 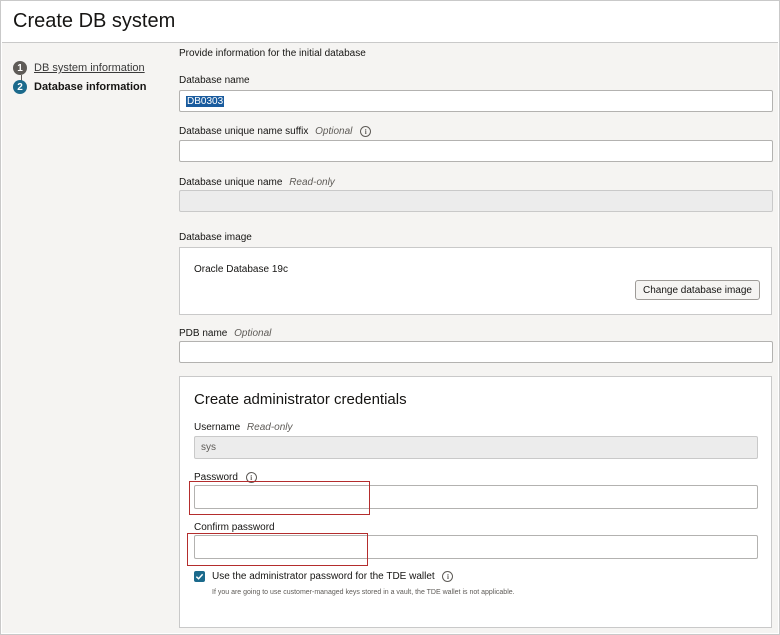 I want to click on step-database-information: 2 Database information, so click(x=79, y=87).